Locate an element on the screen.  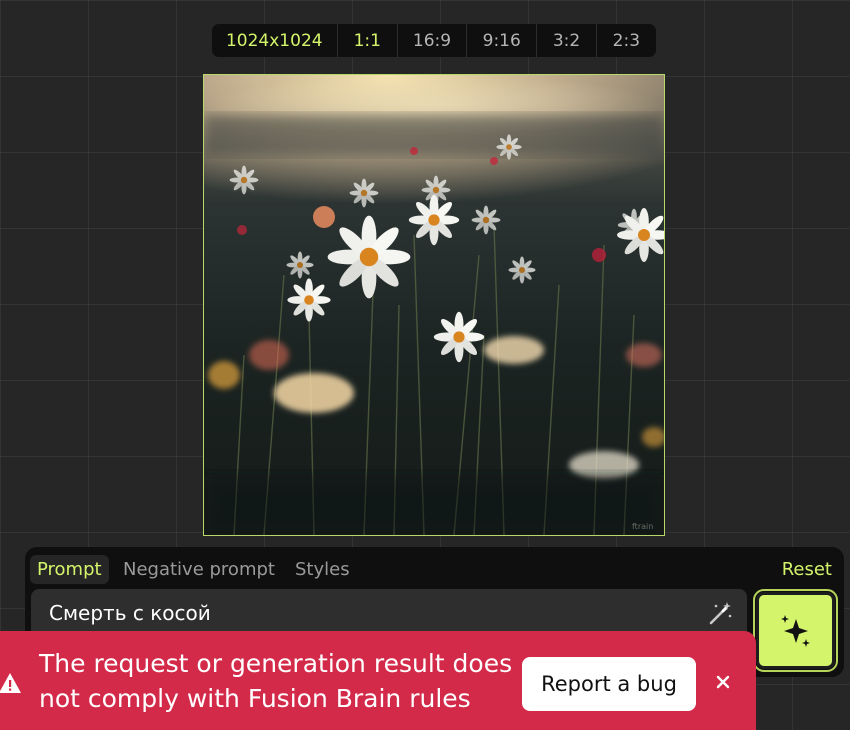
close-toast-button is located at coordinates (723, 682).